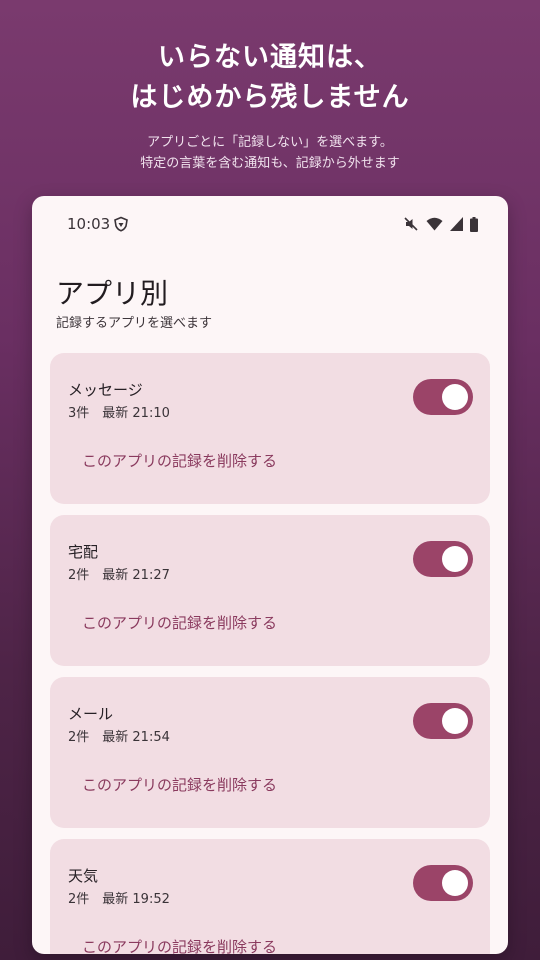 The image size is (540, 960). What do you see at coordinates (270, 97) in the screenshot?
I see `promo-title-line-2: はじめから残しません` at bounding box center [270, 97].